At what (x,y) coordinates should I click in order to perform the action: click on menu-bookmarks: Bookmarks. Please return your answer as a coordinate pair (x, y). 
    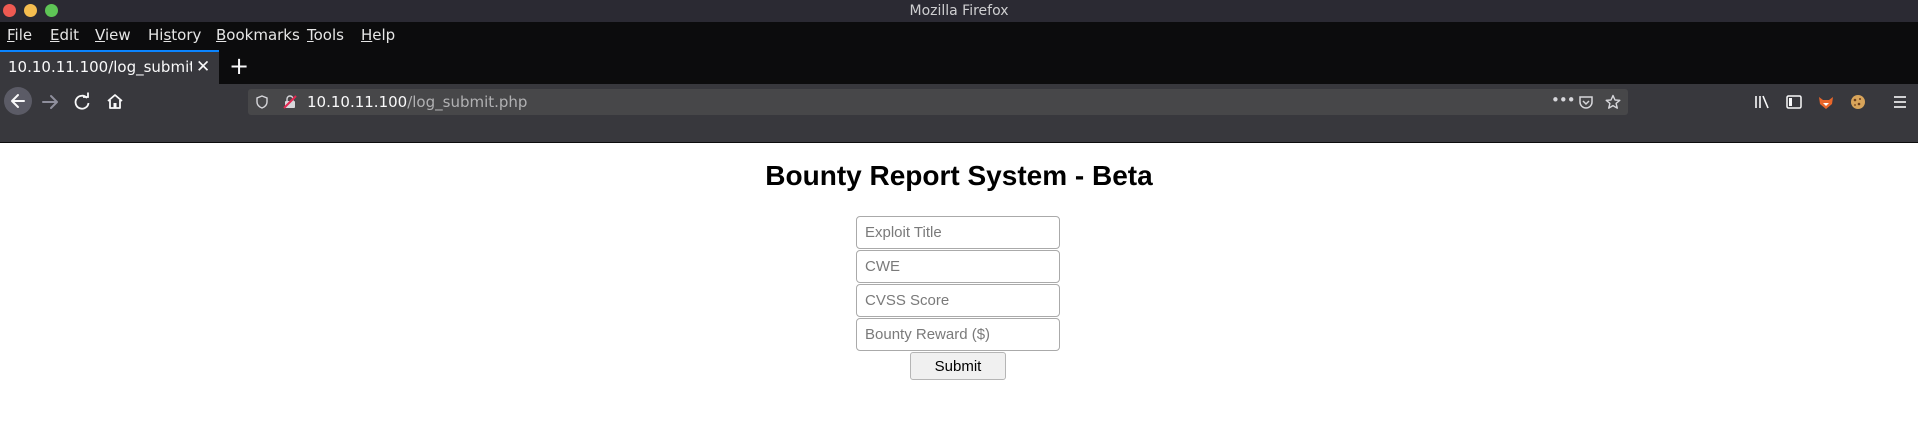
    Looking at the image, I should click on (258, 35).